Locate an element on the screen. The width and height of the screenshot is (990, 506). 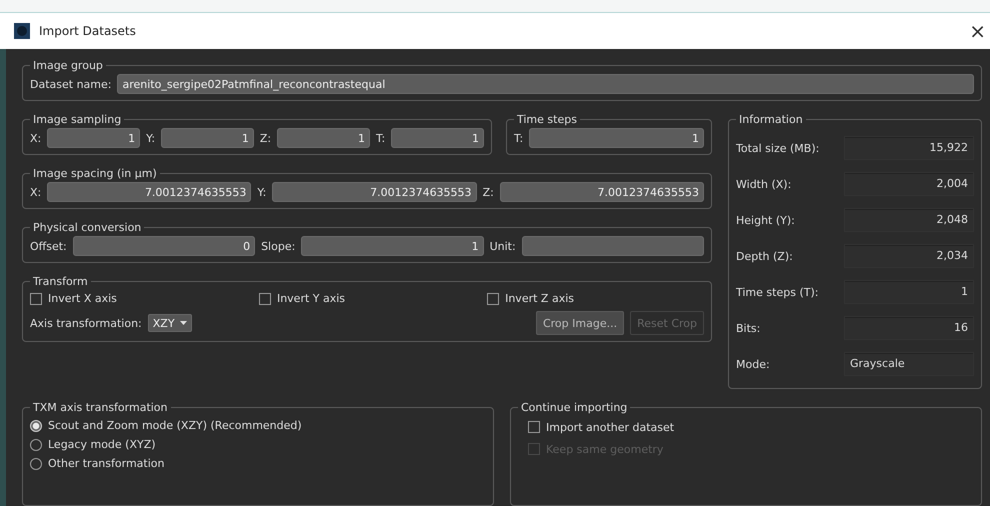
group-title: Image sampling is located at coordinates (77, 119).